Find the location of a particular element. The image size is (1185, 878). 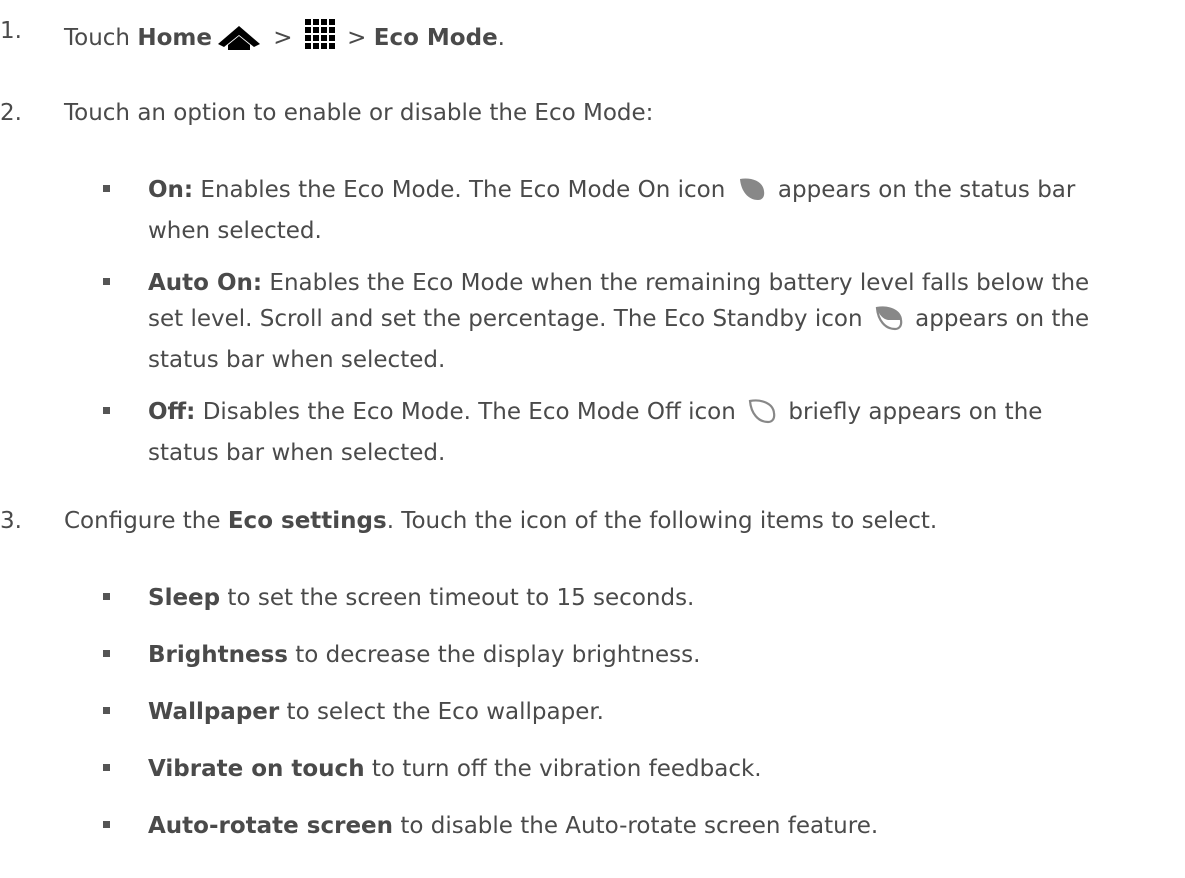

step-number: 3. is located at coordinates (11, 521).